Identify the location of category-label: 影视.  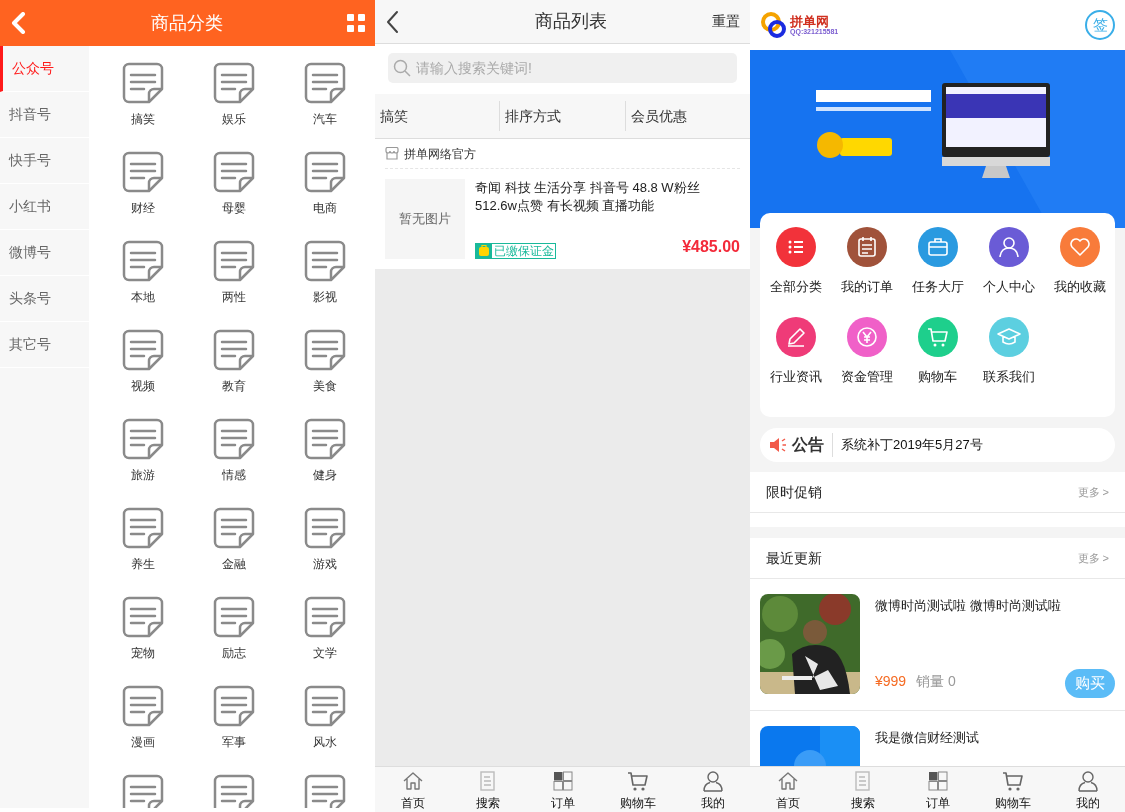
(325, 297).